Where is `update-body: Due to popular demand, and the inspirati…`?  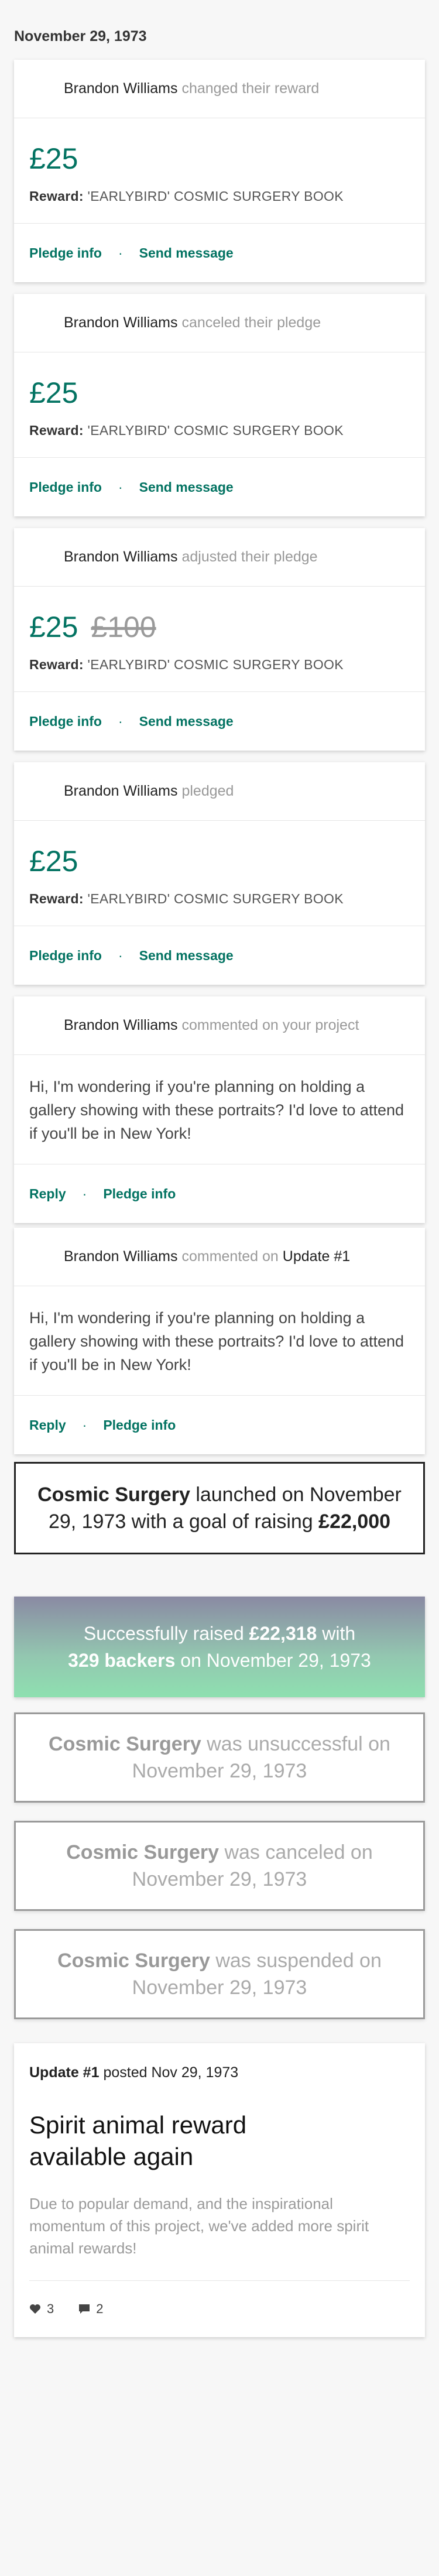 update-body: Due to popular demand, and the inspirati… is located at coordinates (199, 2226).